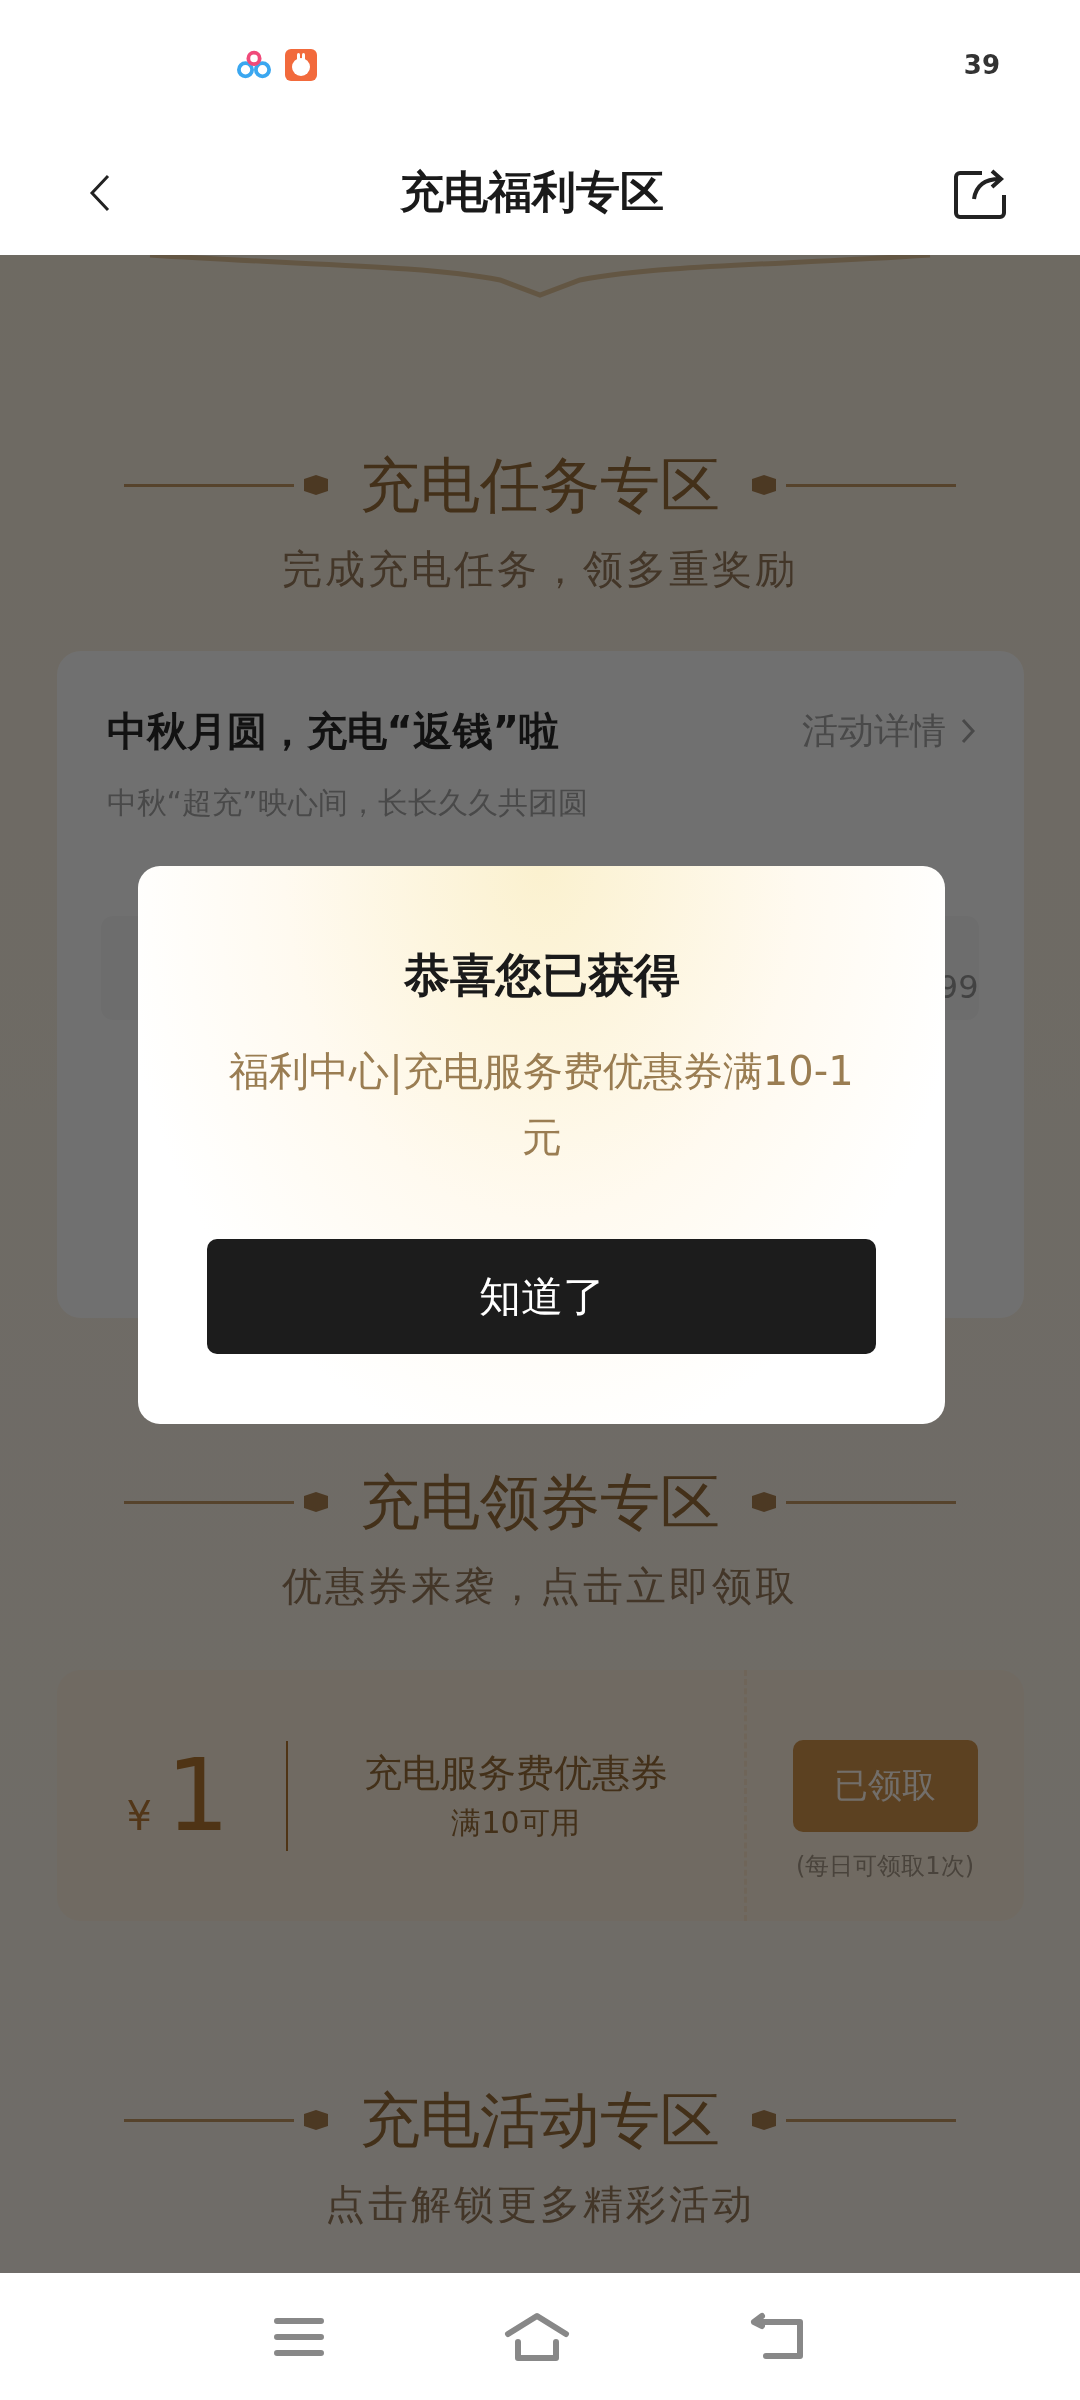 The image size is (1080, 2400). What do you see at coordinates (540, 2204) in the screenshot?
I see `section-subtitle: 点击解锁更多精彩活动` at bounding box center [540, 2204].